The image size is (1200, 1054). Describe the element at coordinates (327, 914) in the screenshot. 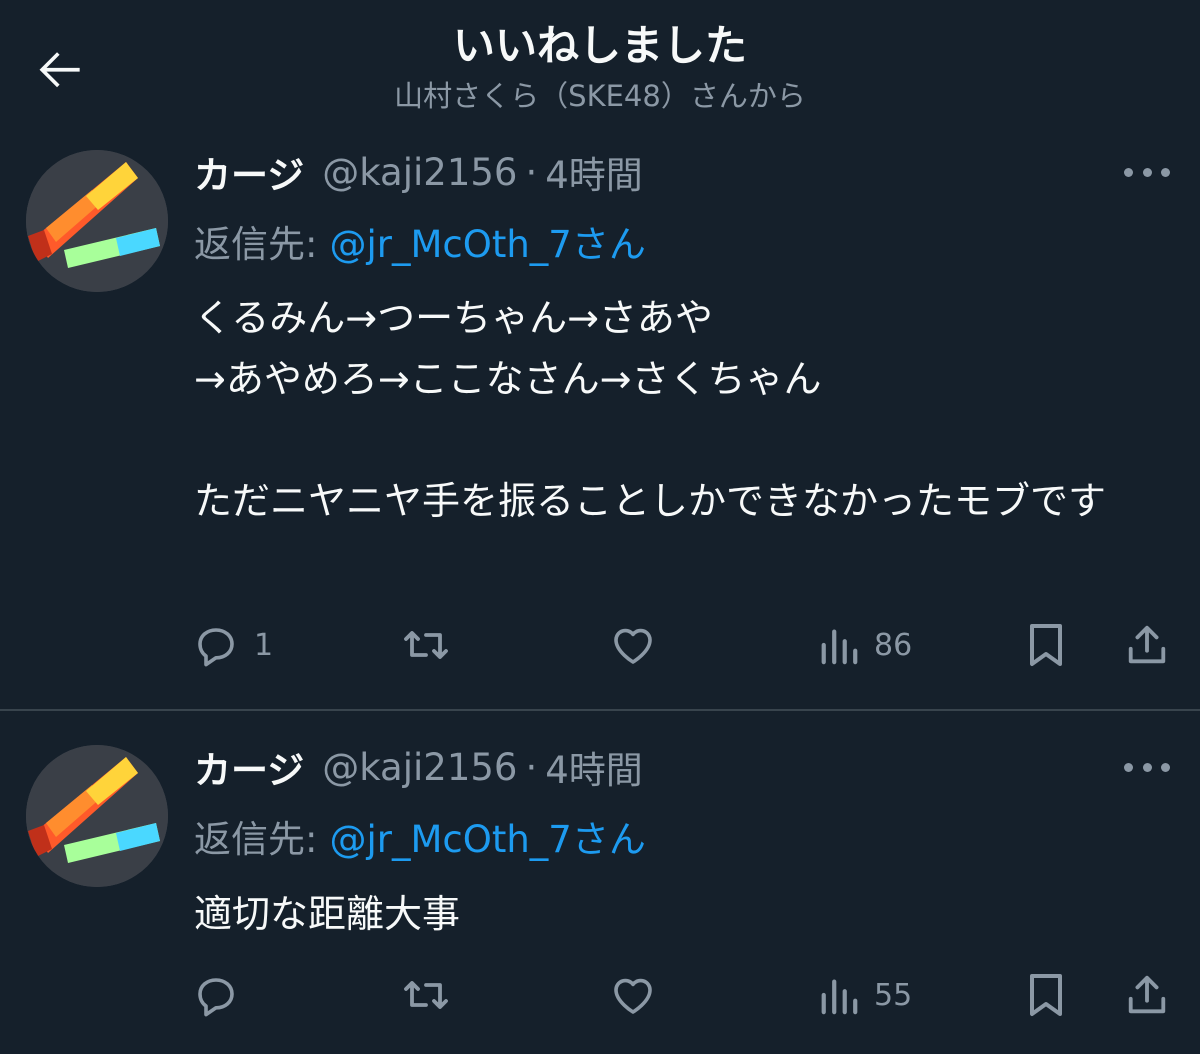

I see `tweet-text: 適切な距離大事` at that location.